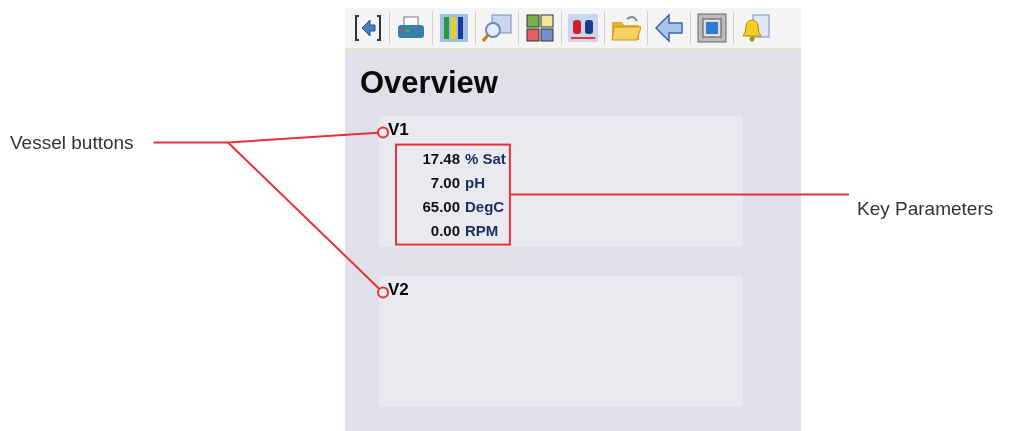 This screenshot has width=1011, height=431. I want to click on vessel-button: V2, so click(398, 290).